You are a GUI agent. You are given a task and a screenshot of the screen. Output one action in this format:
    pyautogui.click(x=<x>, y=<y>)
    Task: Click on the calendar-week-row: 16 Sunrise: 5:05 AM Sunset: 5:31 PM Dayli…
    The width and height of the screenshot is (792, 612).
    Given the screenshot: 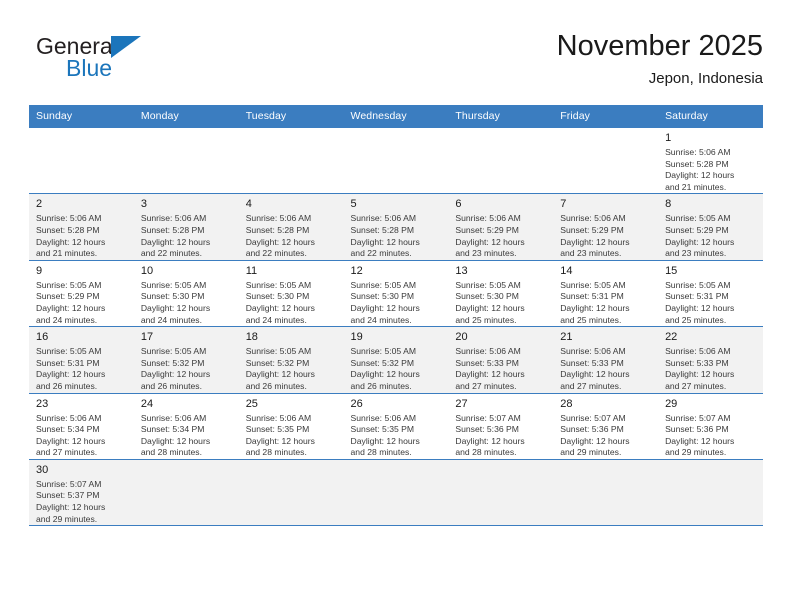 What is the action you would take?
    pyautogui.click(x=396, y=360)
    